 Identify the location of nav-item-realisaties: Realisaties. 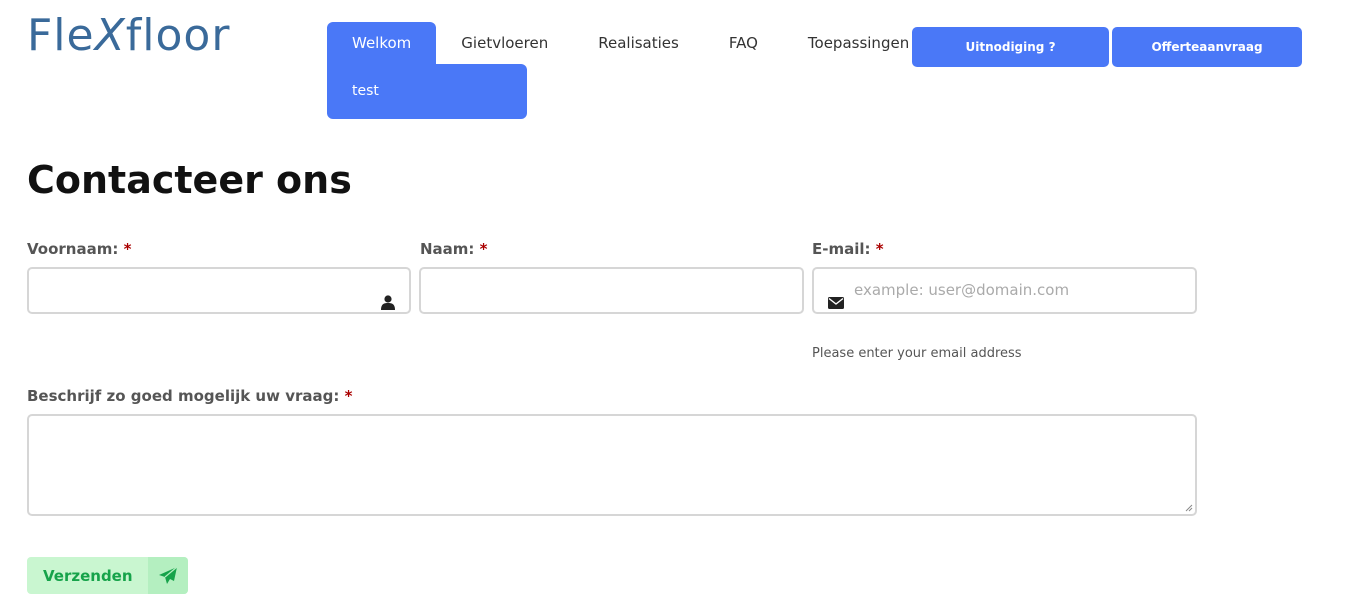
(638, 43).